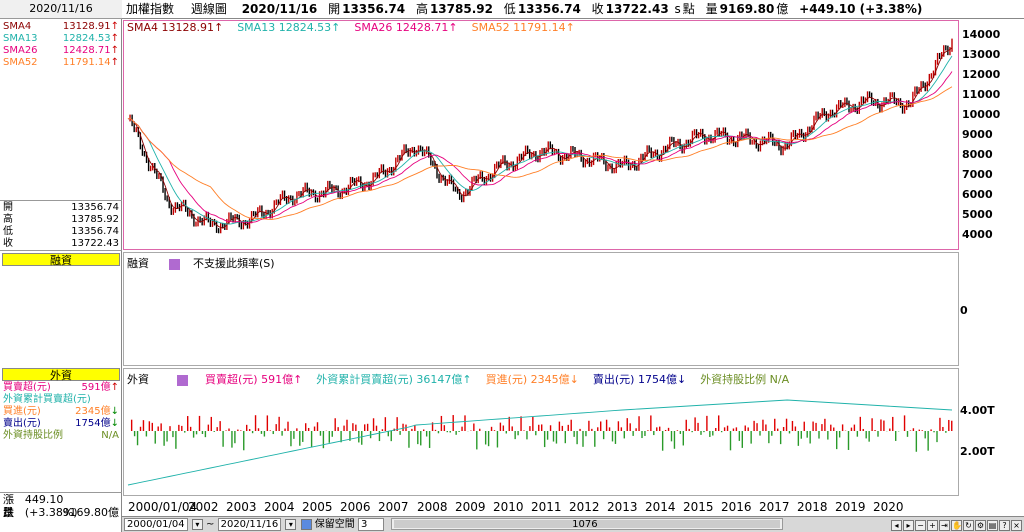  Describe the element at coordinates (91, 512) in the screenshot. I see `volume-value: 9169.80億` at that location.